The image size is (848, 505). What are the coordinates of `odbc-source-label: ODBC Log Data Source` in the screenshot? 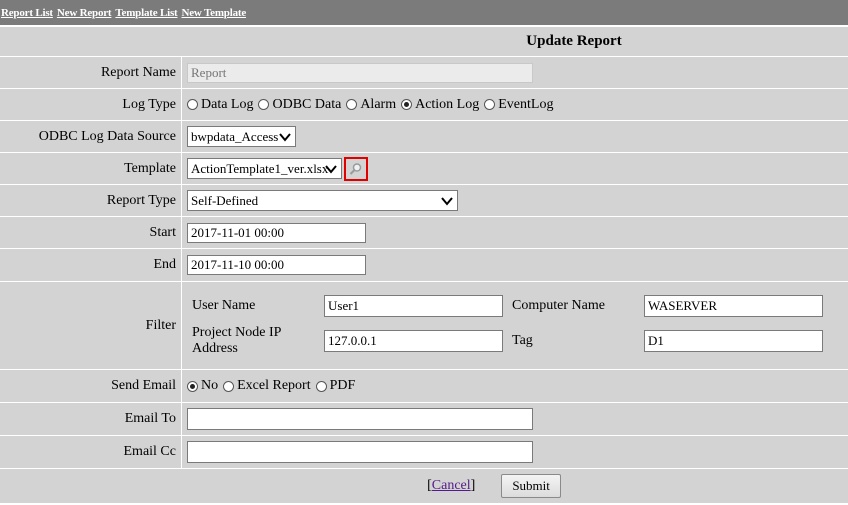 It's located at (91, 136).